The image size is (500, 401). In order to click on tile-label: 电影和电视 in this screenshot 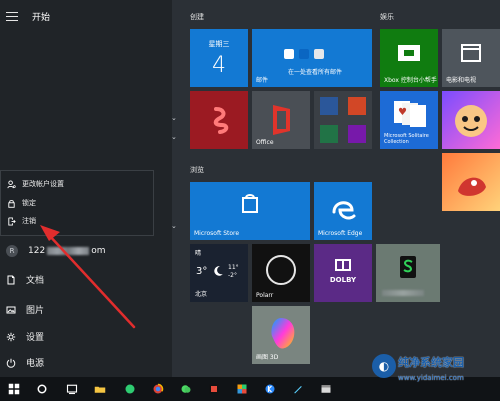, I will do `click(461, 80)`.